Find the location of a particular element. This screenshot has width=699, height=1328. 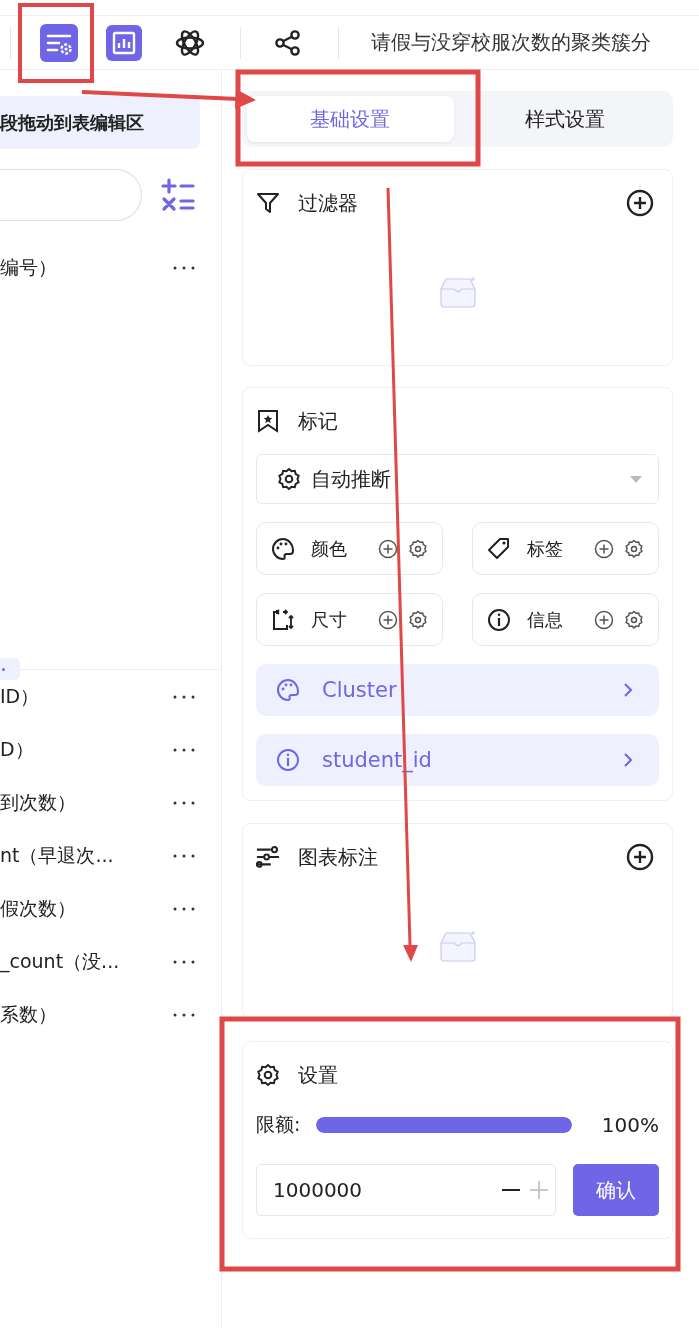

encoding-slot: 尺寸 is located at coordinates (349, 619).